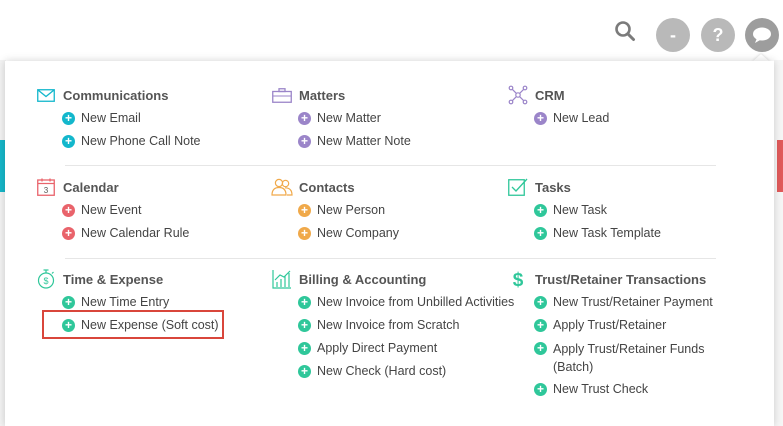  Describe the element at coordinates (116, 95) in the screenshot. I see `section-title: Communications` at that location.